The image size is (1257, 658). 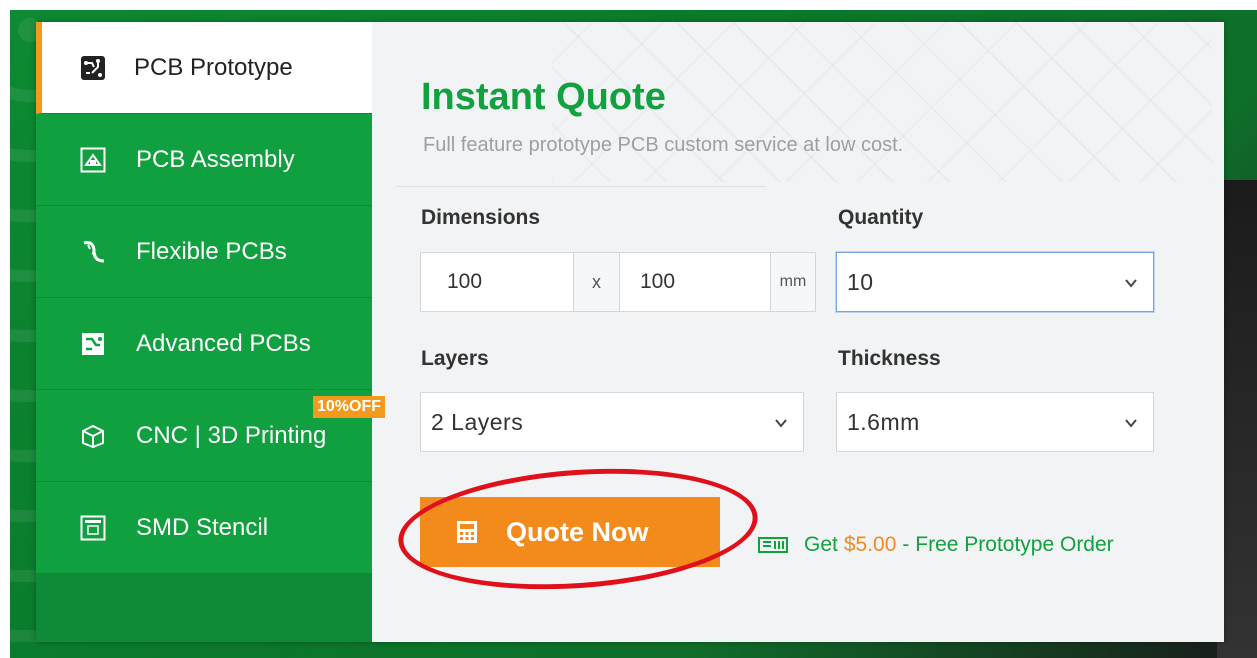 I want to click on pcb-assembly-icon, so click(x=93, y=160).